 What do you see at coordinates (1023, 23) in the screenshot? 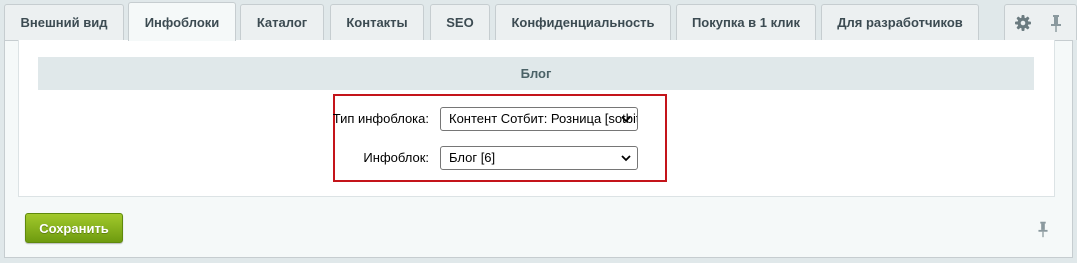
I see `gear-icon` at bounding box center [1023, 23].